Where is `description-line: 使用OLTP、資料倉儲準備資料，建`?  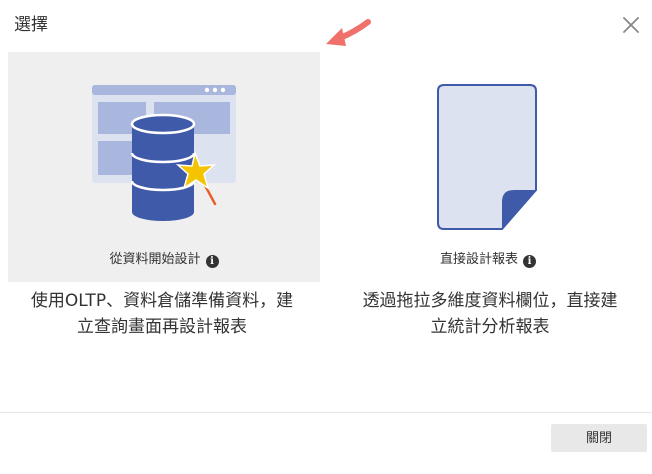 description-line: 使用OLTP、資料倉儲準備資料，建 is located at coordinates (162, 301).